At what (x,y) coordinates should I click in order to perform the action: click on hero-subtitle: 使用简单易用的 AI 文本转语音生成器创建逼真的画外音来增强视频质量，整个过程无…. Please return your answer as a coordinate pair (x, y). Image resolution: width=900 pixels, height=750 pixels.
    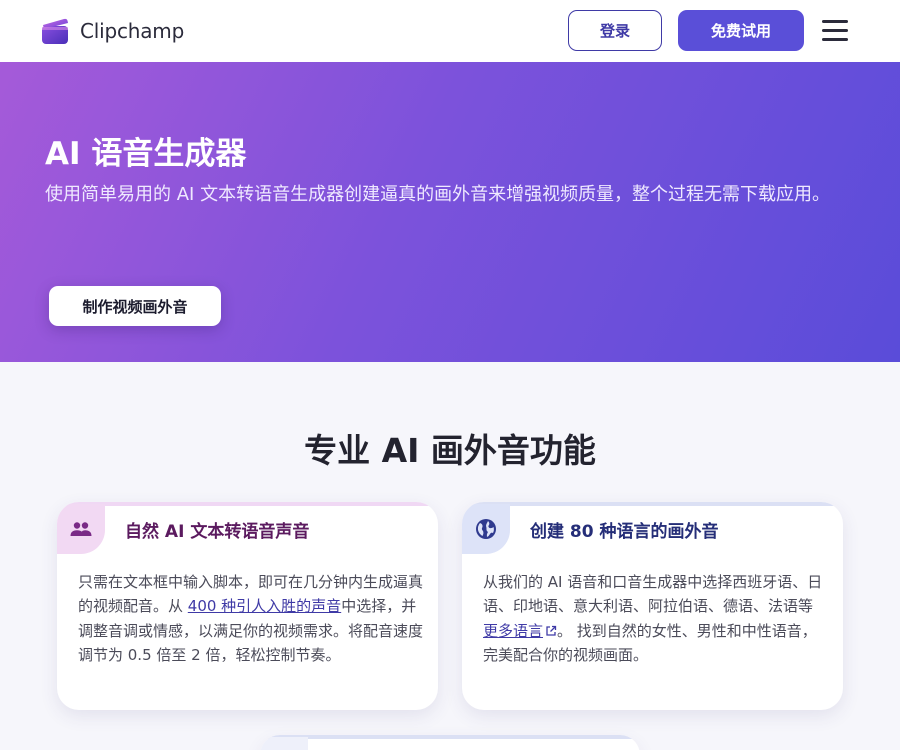
    Looking at the image, I should click on (438, 194).